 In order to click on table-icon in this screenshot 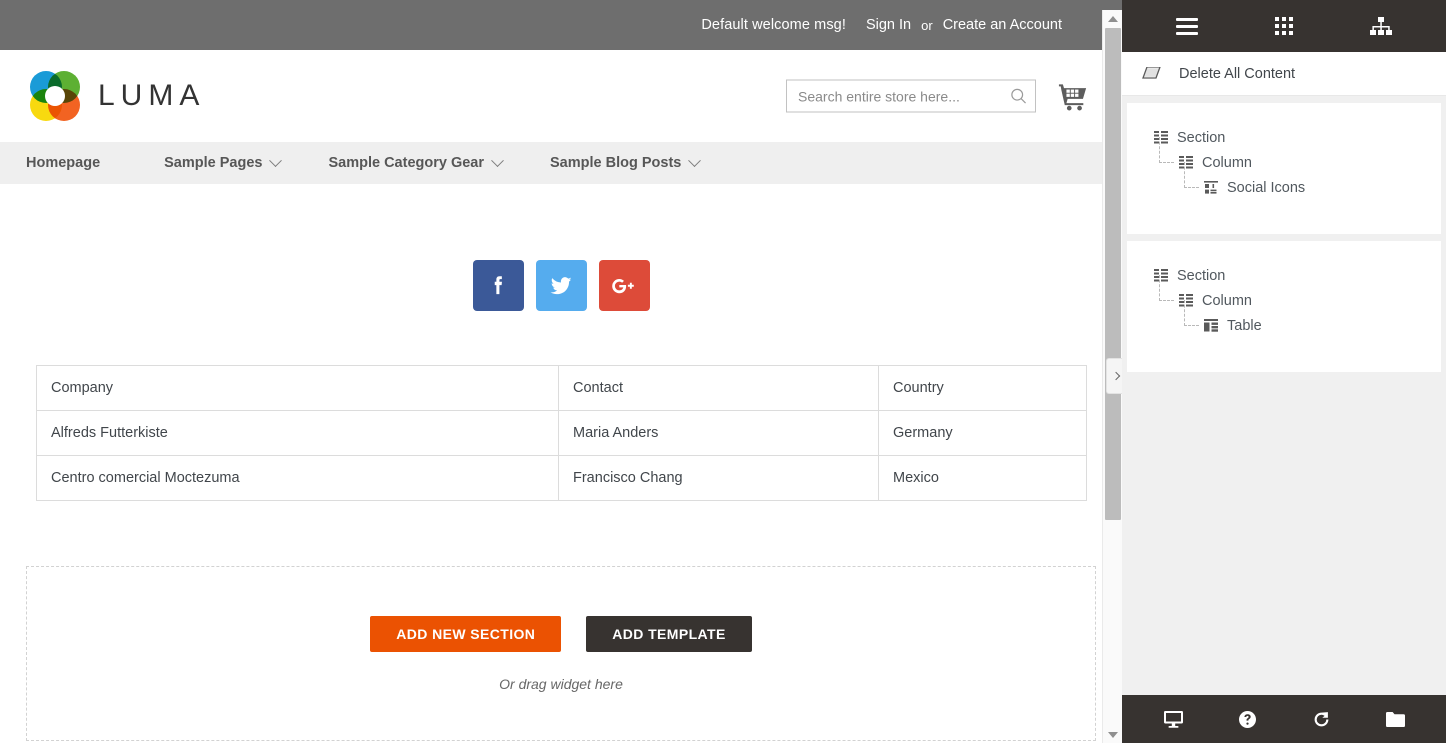, I will do `click(1211, 325)`.